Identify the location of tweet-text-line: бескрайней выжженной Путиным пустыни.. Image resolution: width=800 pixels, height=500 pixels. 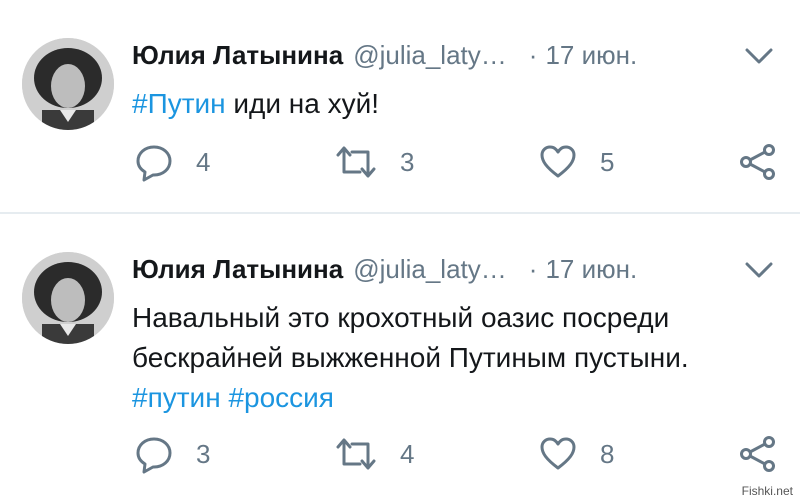
(410, 357).